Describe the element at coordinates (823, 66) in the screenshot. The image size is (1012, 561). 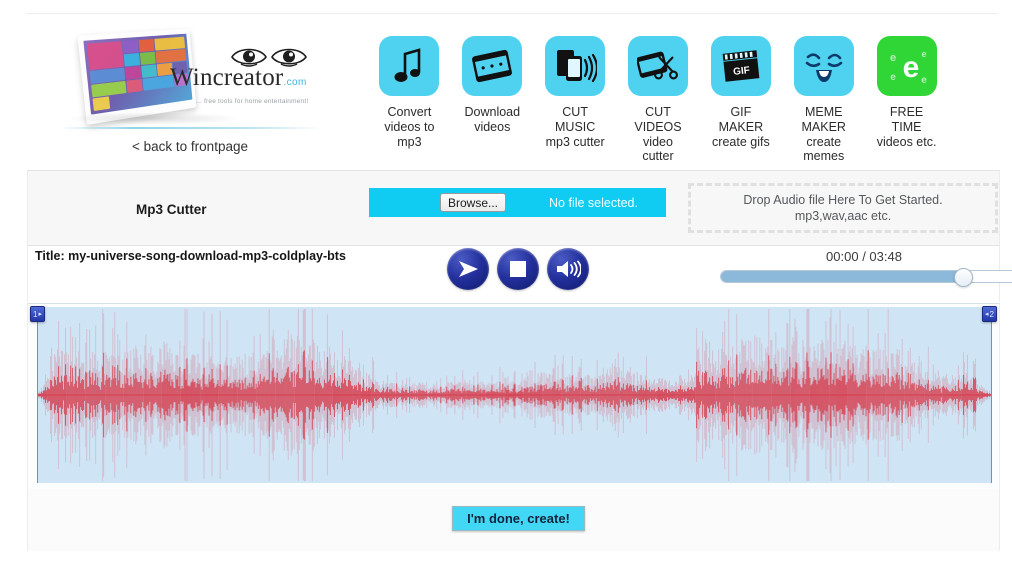
I see `smiley-face-icon` at that location.